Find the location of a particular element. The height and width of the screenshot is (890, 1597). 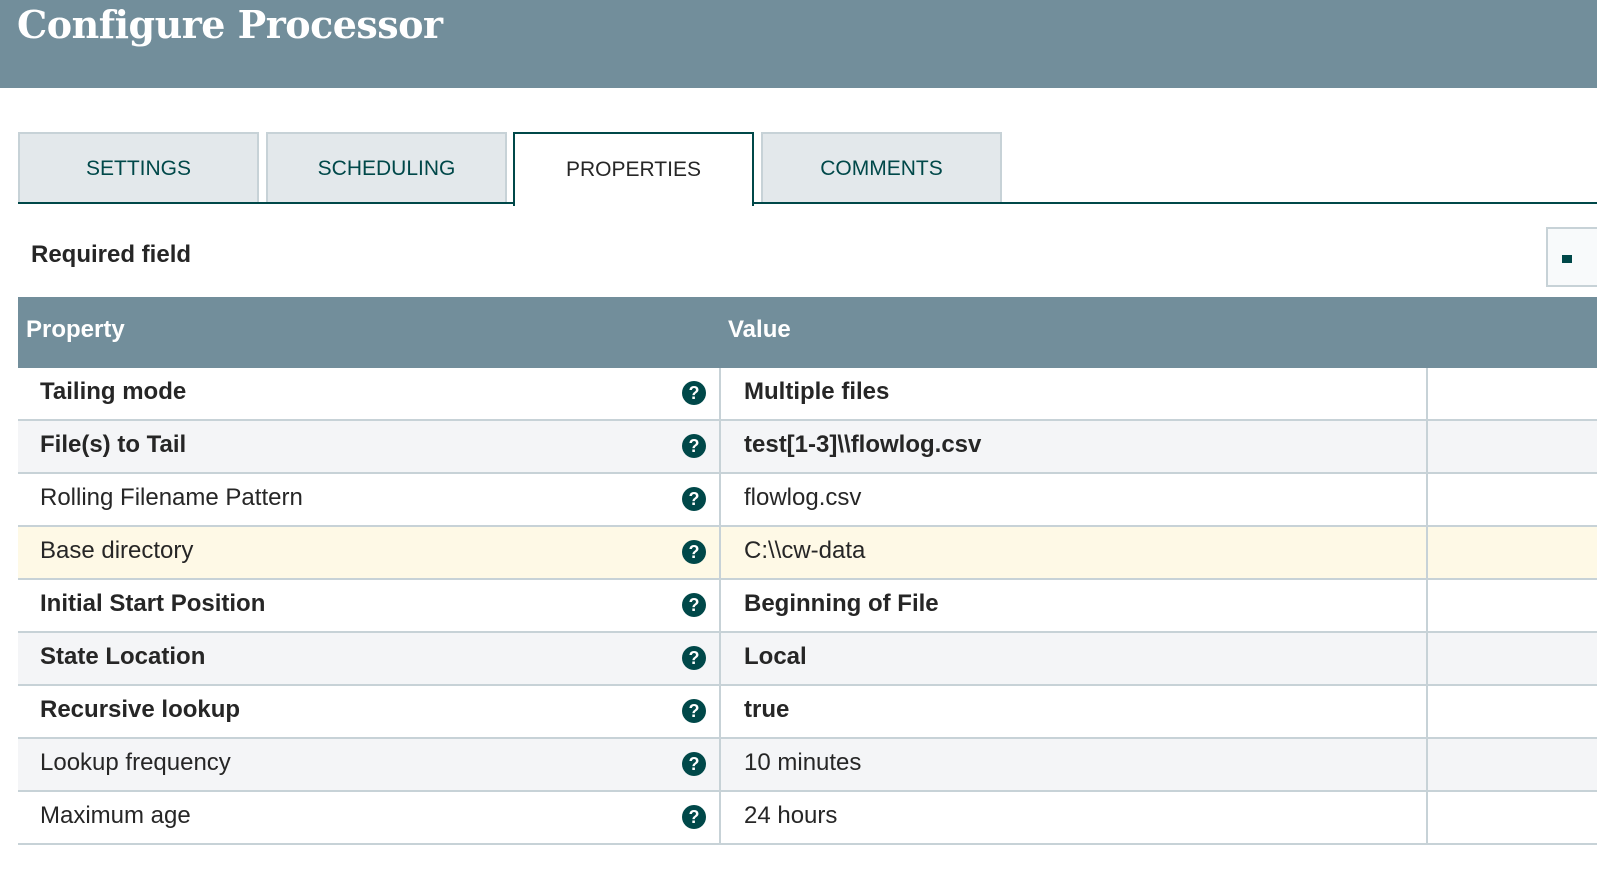

table-row: Tailing mode? Multiple files is located at coordinates (807, 394).